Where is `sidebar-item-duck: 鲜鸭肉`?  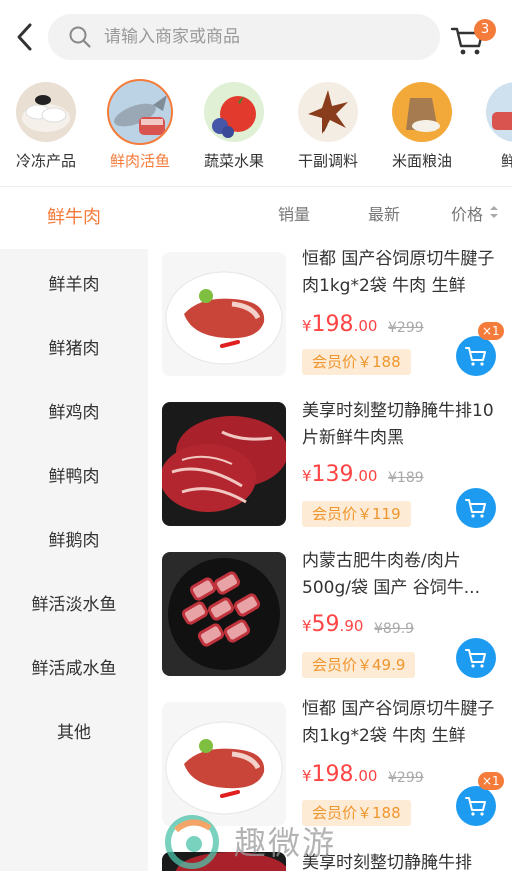 sidebar-item-duck: 鲜鸭肉 is located at coordinates (74, 474).